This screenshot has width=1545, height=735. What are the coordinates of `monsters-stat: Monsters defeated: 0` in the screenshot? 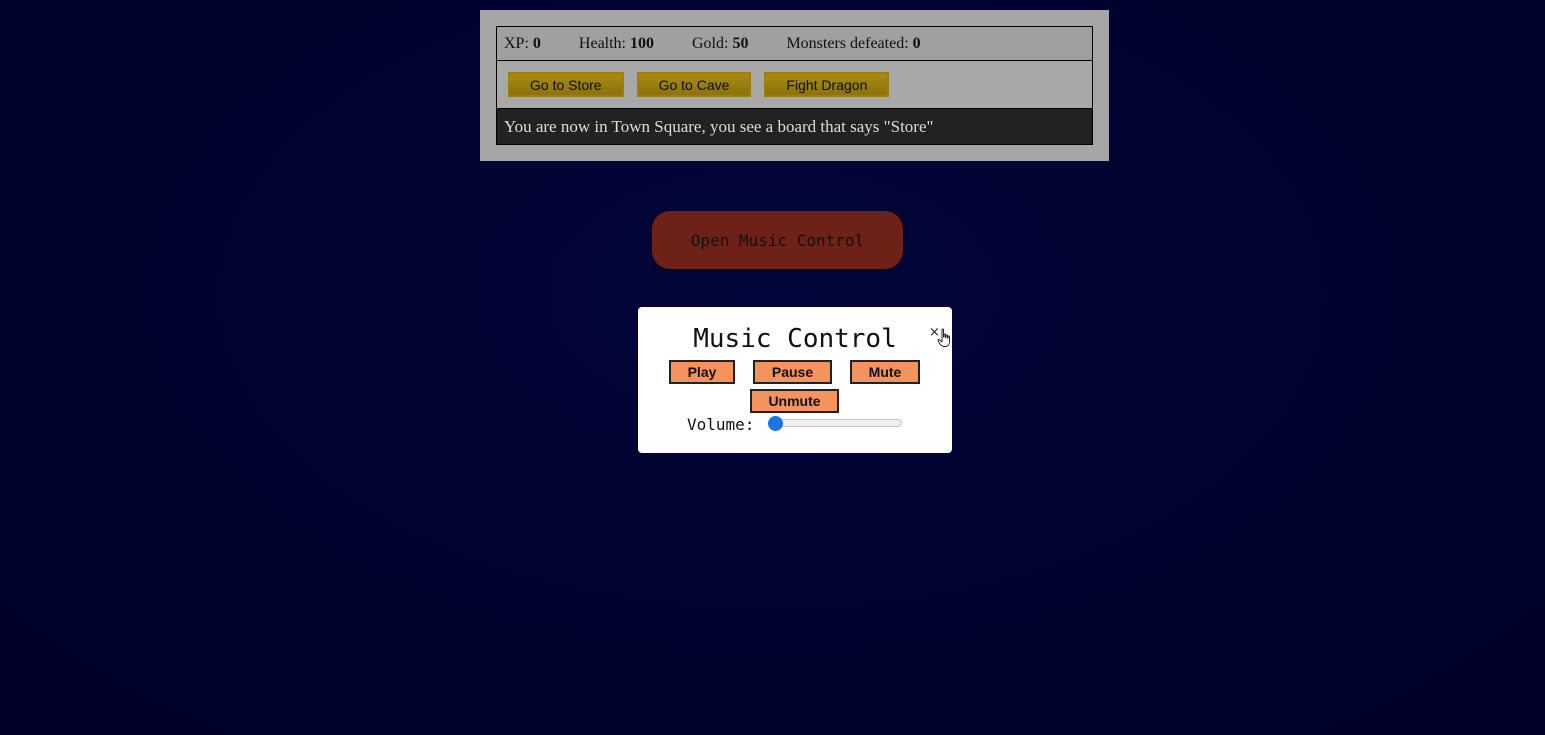 It's located at (853, 44).